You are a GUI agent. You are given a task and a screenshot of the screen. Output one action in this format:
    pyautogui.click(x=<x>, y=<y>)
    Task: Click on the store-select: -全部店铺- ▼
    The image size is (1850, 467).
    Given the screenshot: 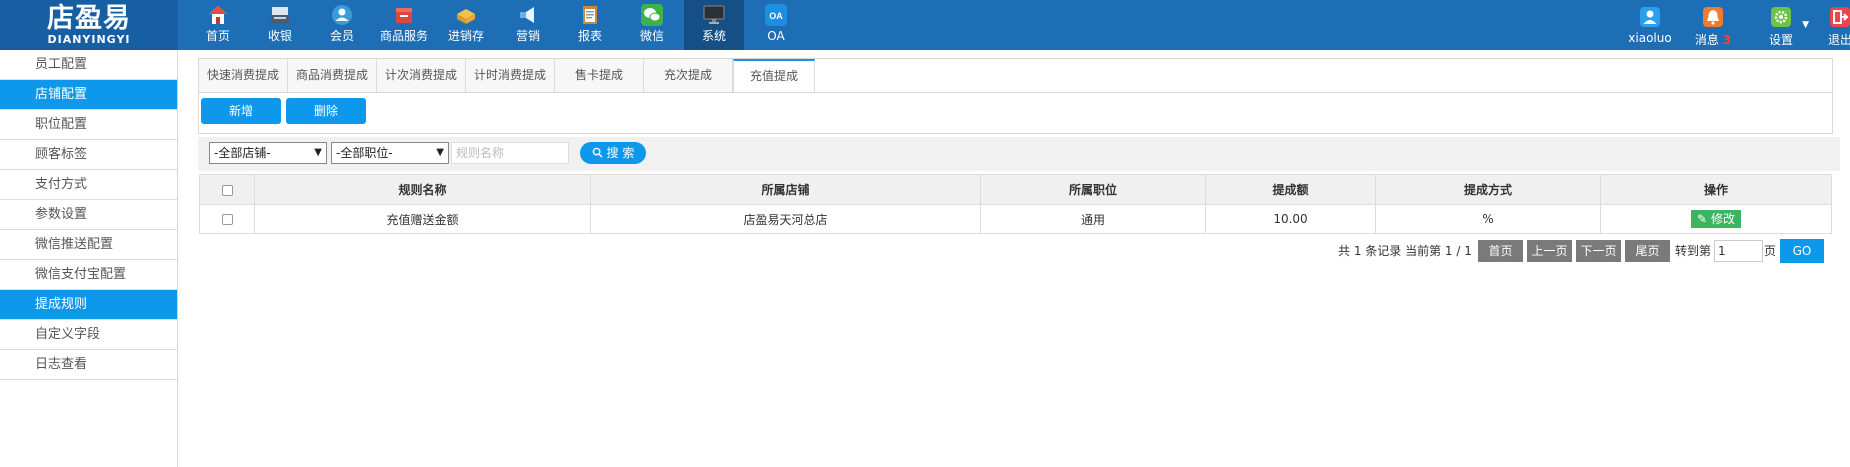 What is the action you would take?
    pyautogui.click(x=268, y=153)
    